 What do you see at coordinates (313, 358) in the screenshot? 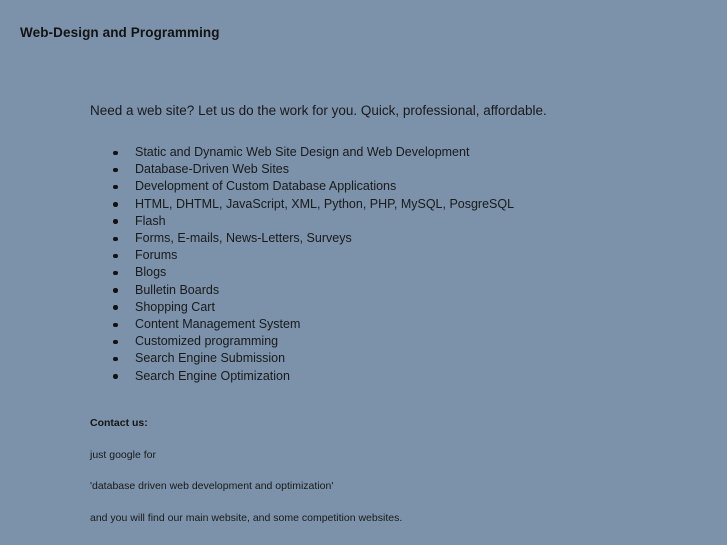
I see `list-item: Search Engine Submission` at bounding box center [313, 358].